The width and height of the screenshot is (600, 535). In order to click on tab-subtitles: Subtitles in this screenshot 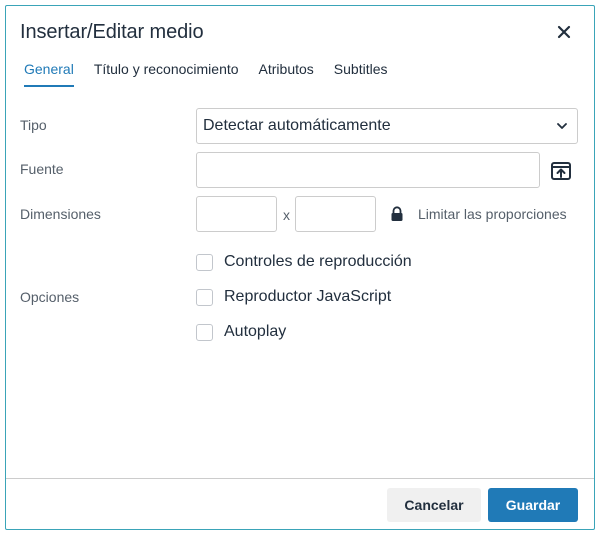, I will do `click(361, 73)`.